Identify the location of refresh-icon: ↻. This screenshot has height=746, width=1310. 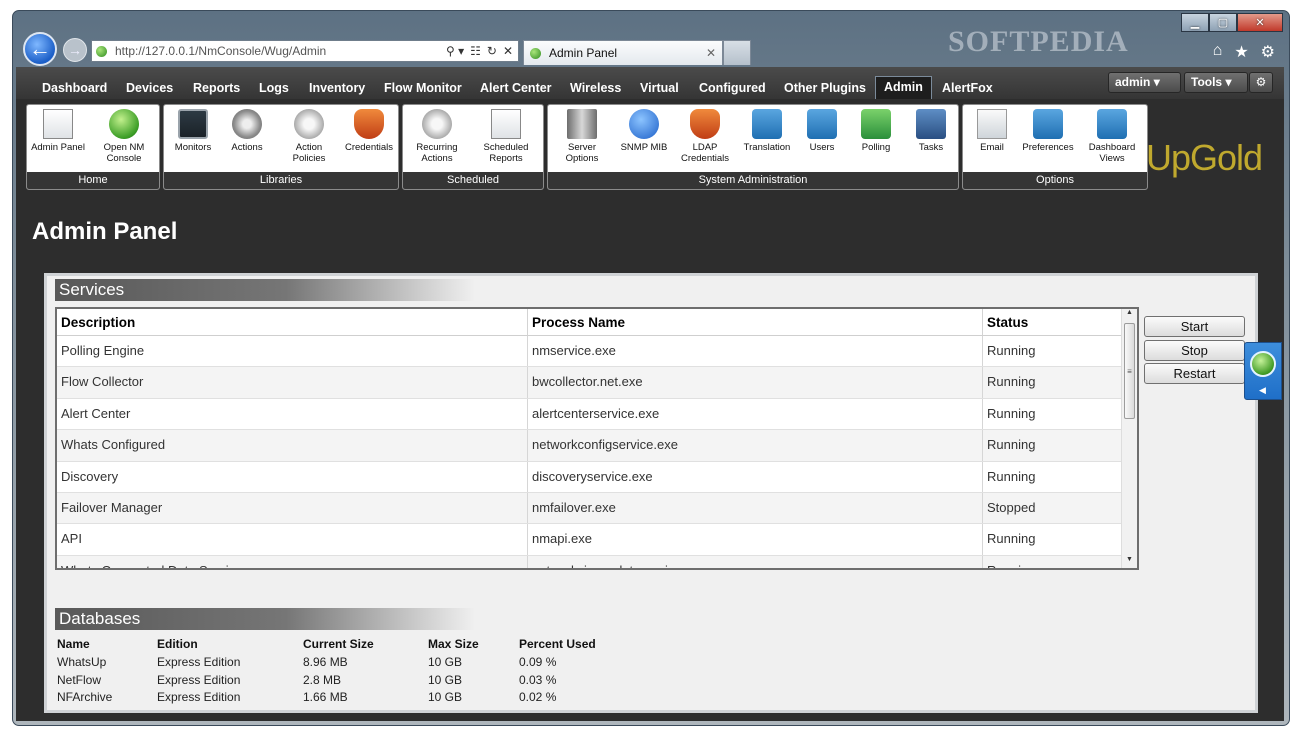
(492, 51).